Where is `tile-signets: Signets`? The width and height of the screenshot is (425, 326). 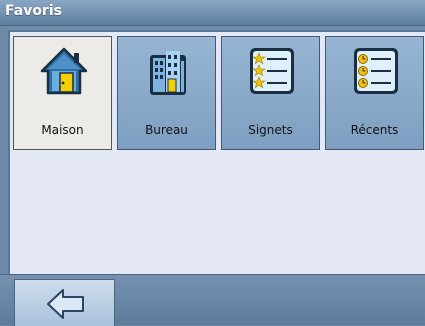
tile-signets: Signets is located at coordinates (270, 93).